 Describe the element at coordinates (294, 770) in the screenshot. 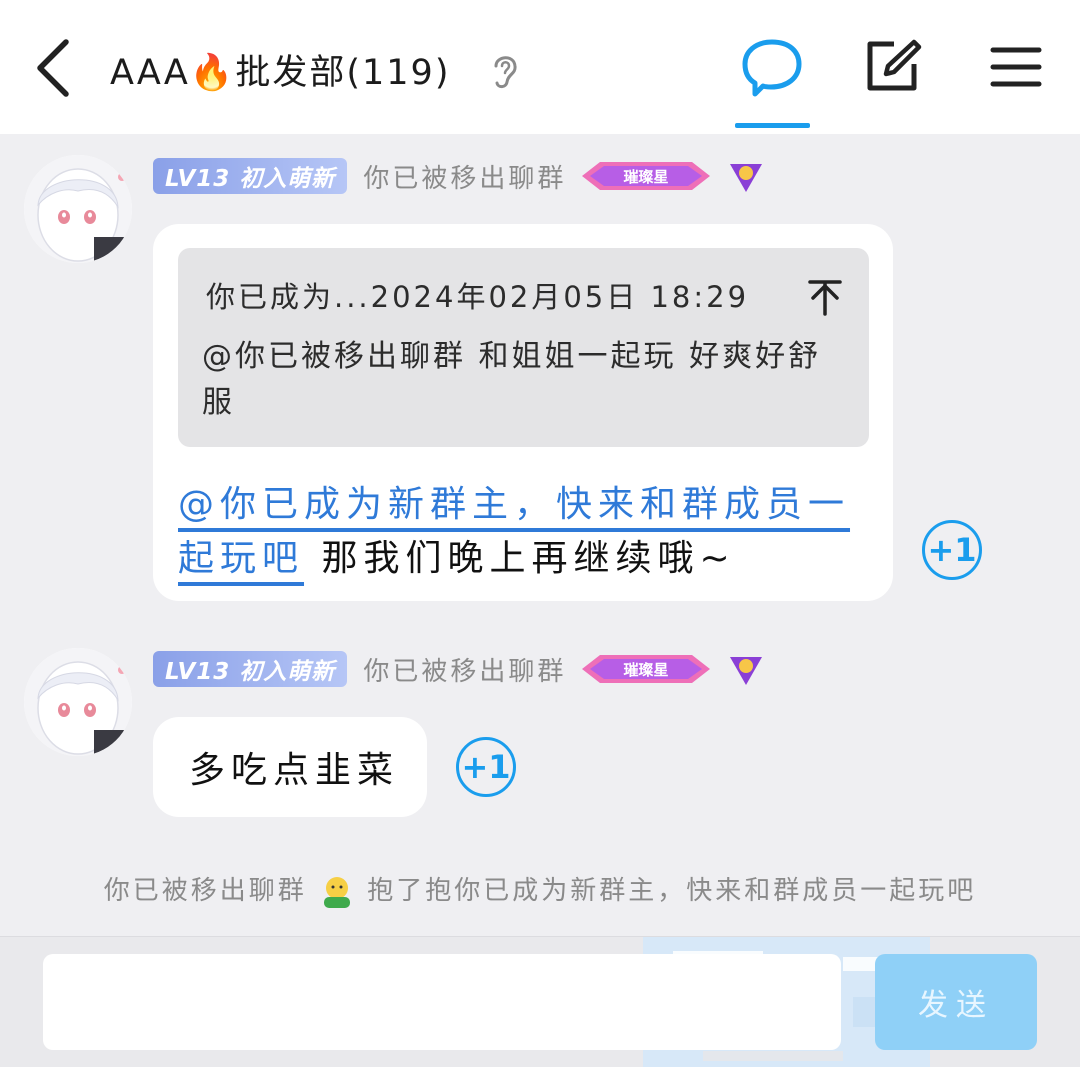

I see `message-body: 多吃点韭菜` at that location.